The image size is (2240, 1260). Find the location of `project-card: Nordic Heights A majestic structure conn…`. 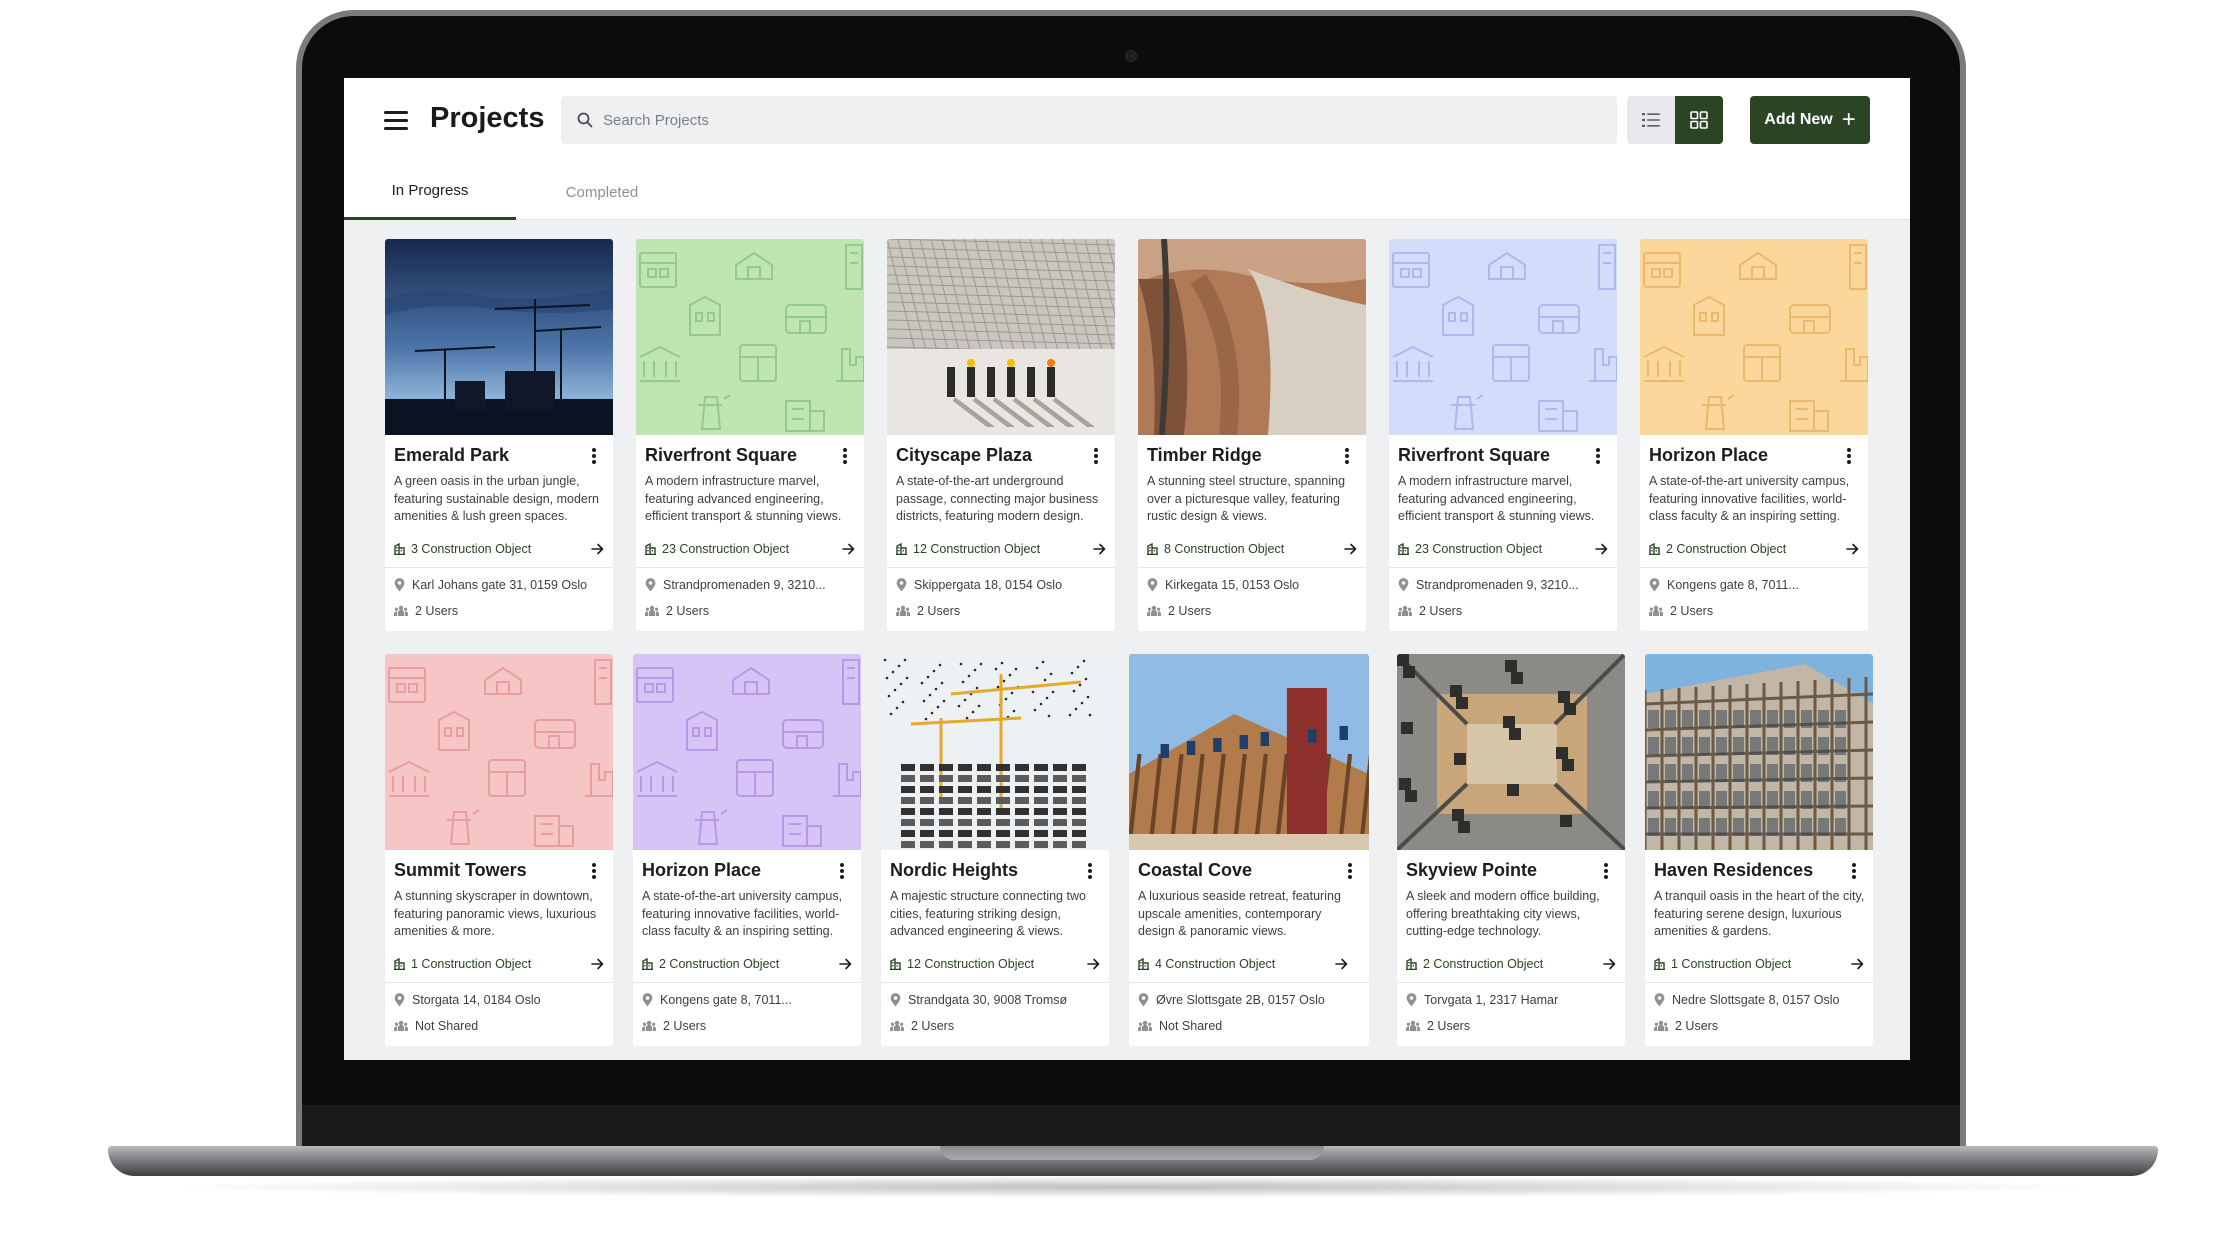

project-card: Nordic Heights A majestic structure conn… is located at coordinates (995, 850).